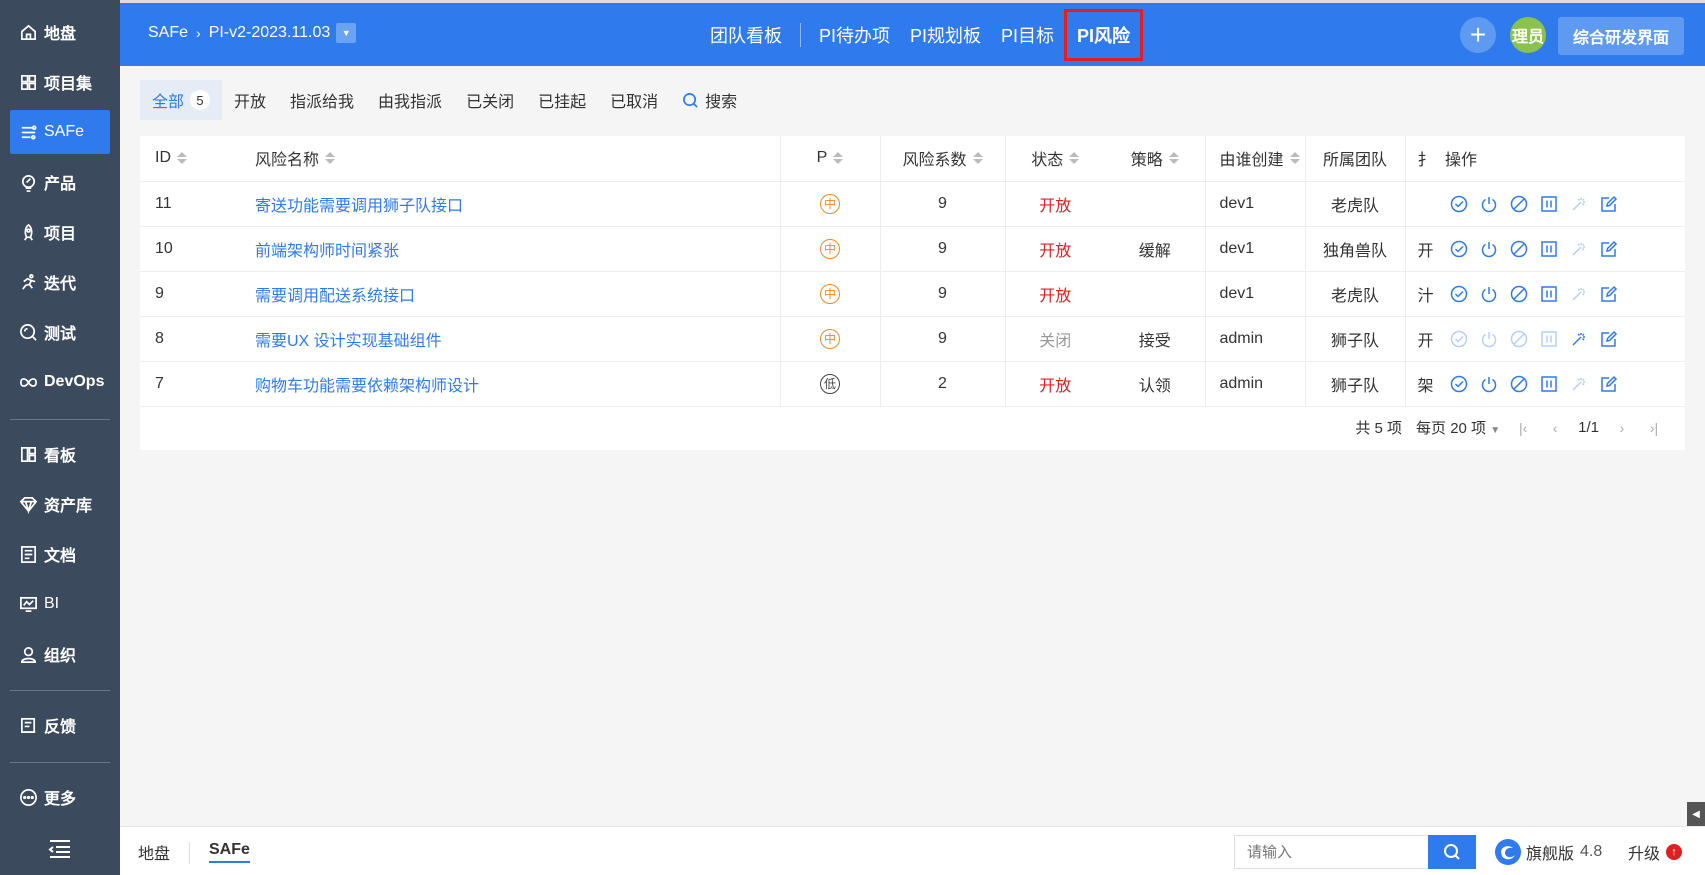 The image size is (1705, 875). Describe the element at coordinates (1355, 159) in the screenshot. I see `col-header-team: 所属团队` at that location.